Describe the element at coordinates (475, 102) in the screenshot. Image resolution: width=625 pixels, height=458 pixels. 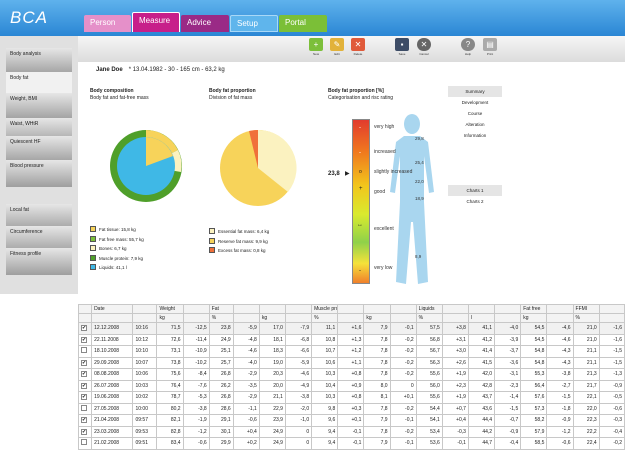
I see `link-development: Development` at that location.